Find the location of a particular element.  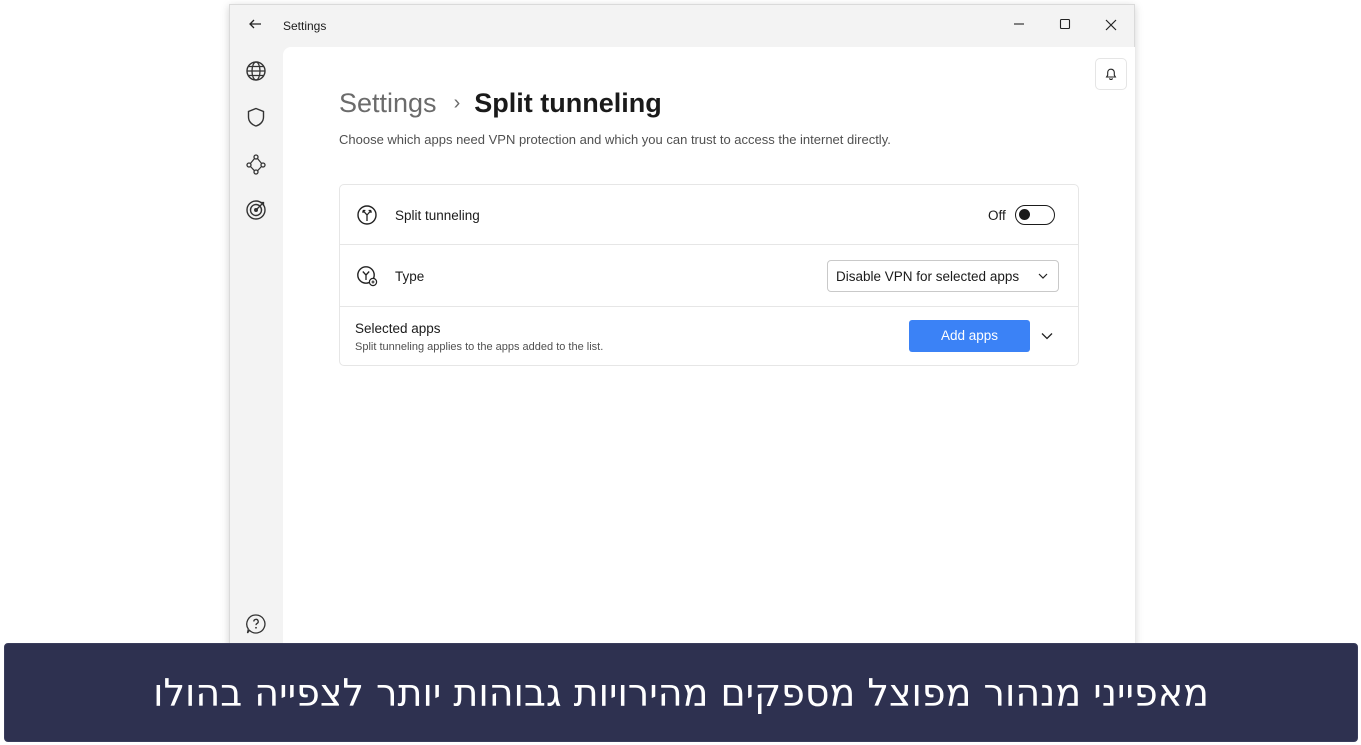

split-tunneling-label: Split tunneling is located at coordinates (437, 215).